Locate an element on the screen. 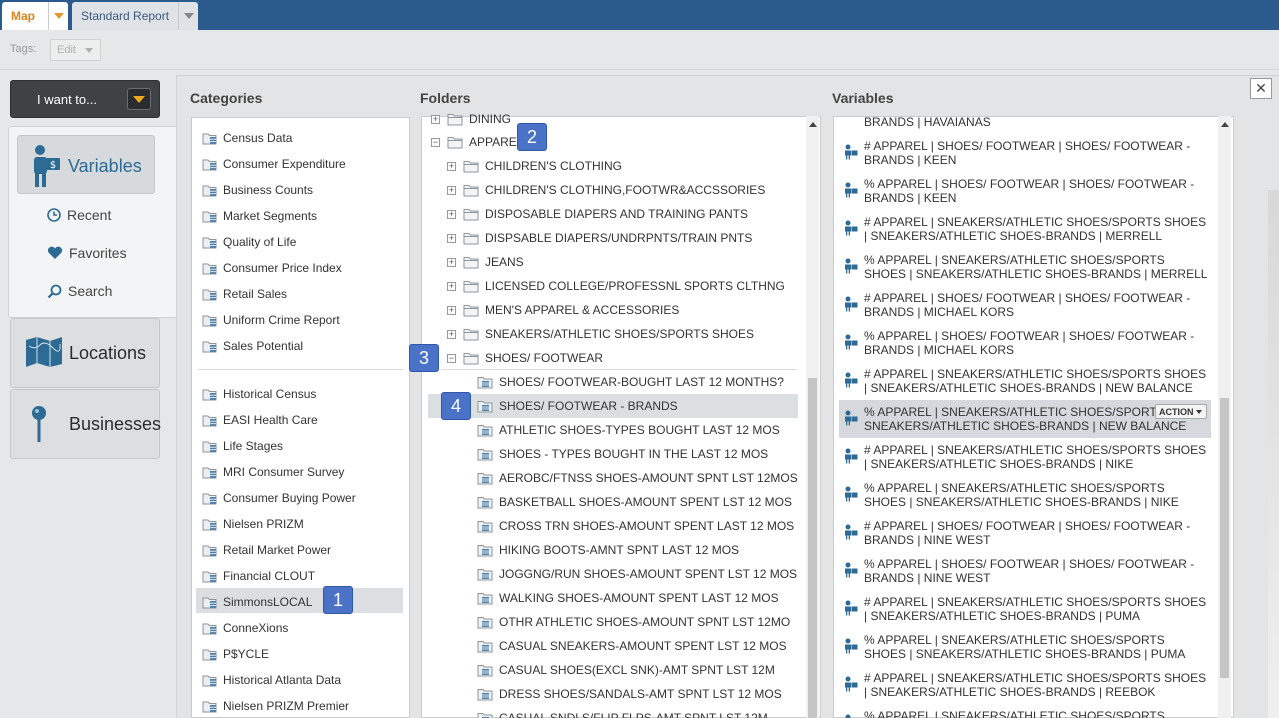 The image size is (1279, 718). folder-item: + SNEAKERS/ATHLETIC SHOES/SPORTS SHOES is located at coordinates (600, 334).